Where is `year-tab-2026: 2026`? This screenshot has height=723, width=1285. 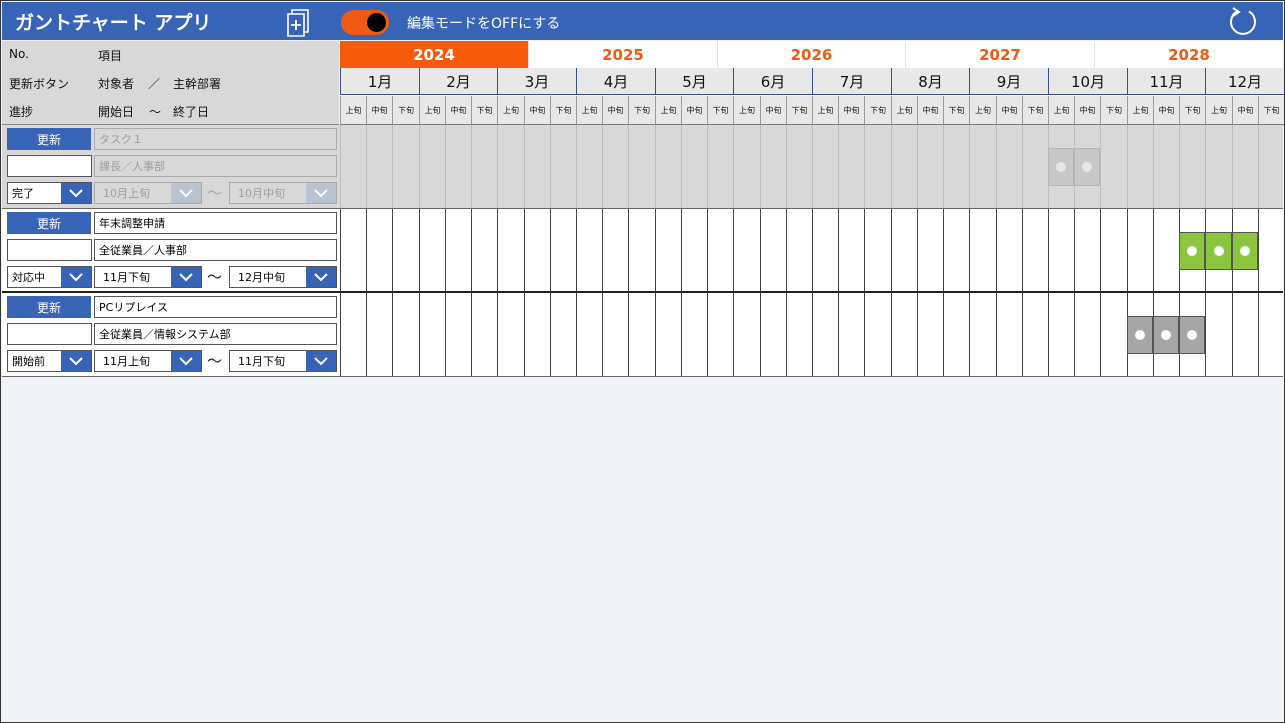 year-tab-2026: 2026 is located at coordinates (812, 54).